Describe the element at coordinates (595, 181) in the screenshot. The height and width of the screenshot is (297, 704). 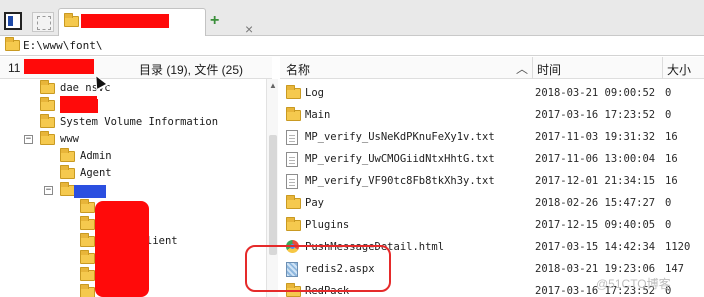
I see `file-time: 2017-12-01 21:34:15` at that location.